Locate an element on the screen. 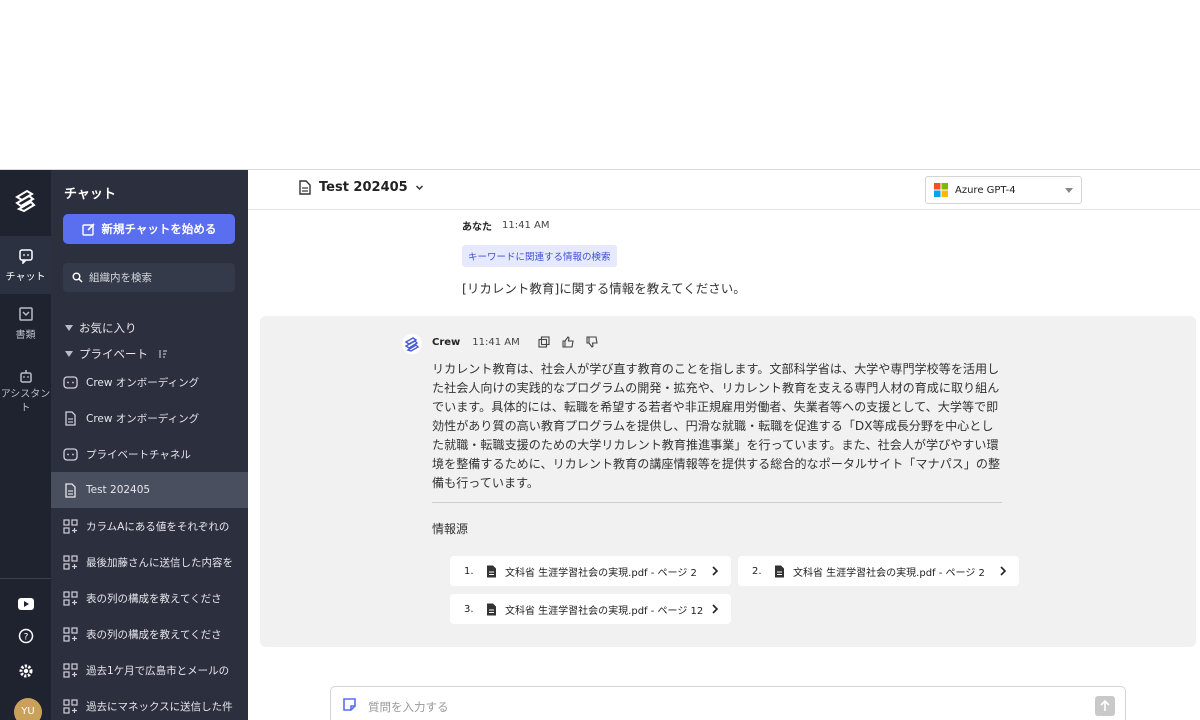  search-icon is located at coordinates (77, 277).